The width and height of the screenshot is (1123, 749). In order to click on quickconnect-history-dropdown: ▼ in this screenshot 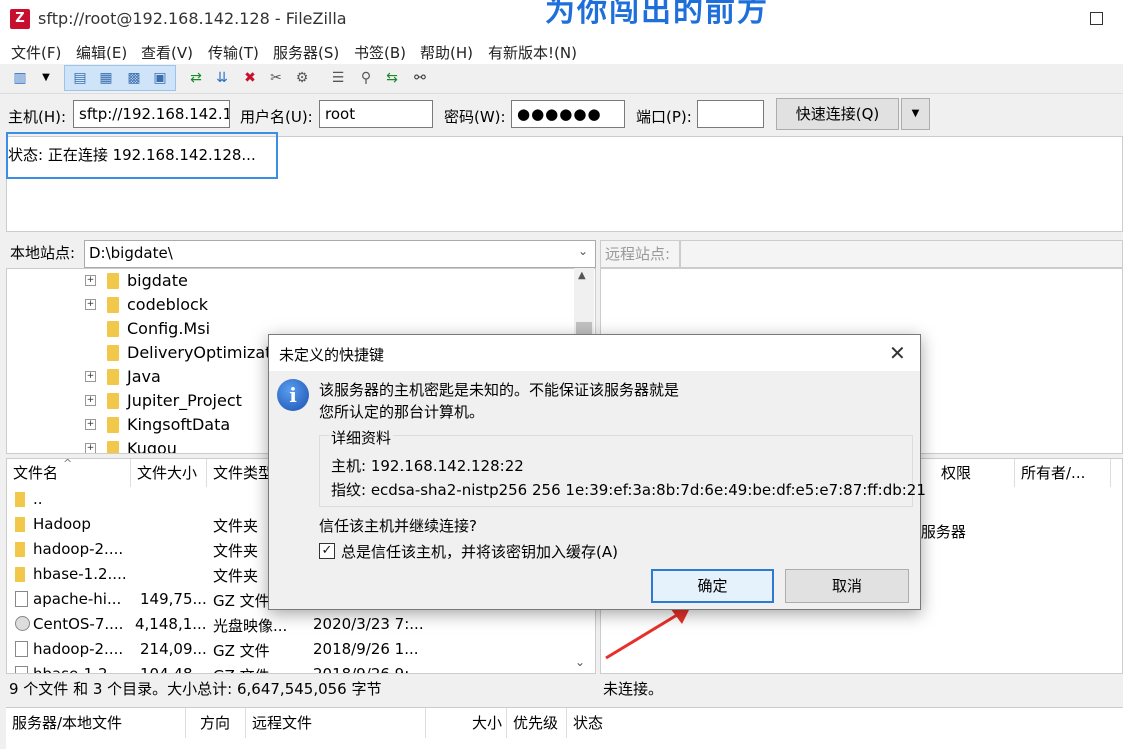, I will do `click(915, 114)`.